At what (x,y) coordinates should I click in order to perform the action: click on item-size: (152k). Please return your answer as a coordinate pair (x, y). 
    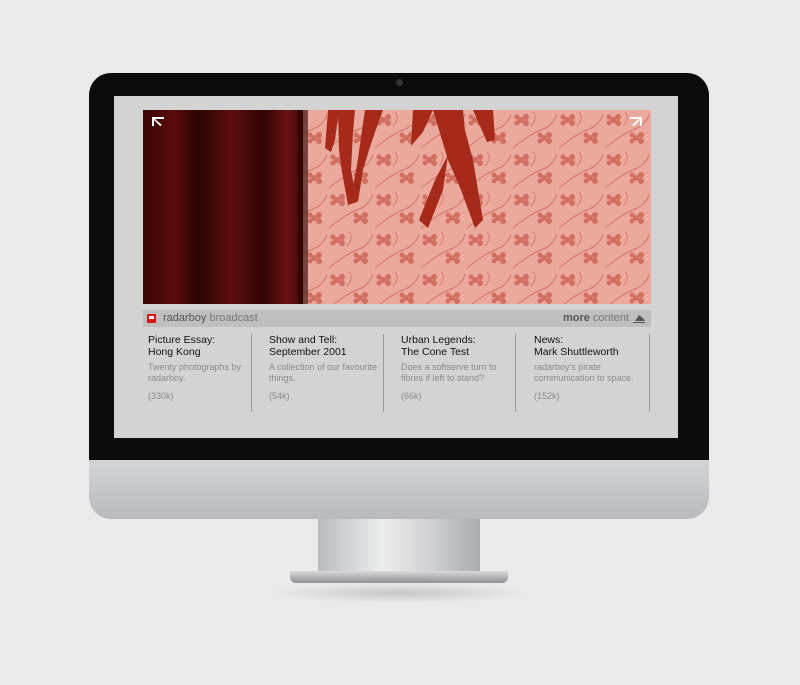
    Looking at the image, I should click on (547, 396).